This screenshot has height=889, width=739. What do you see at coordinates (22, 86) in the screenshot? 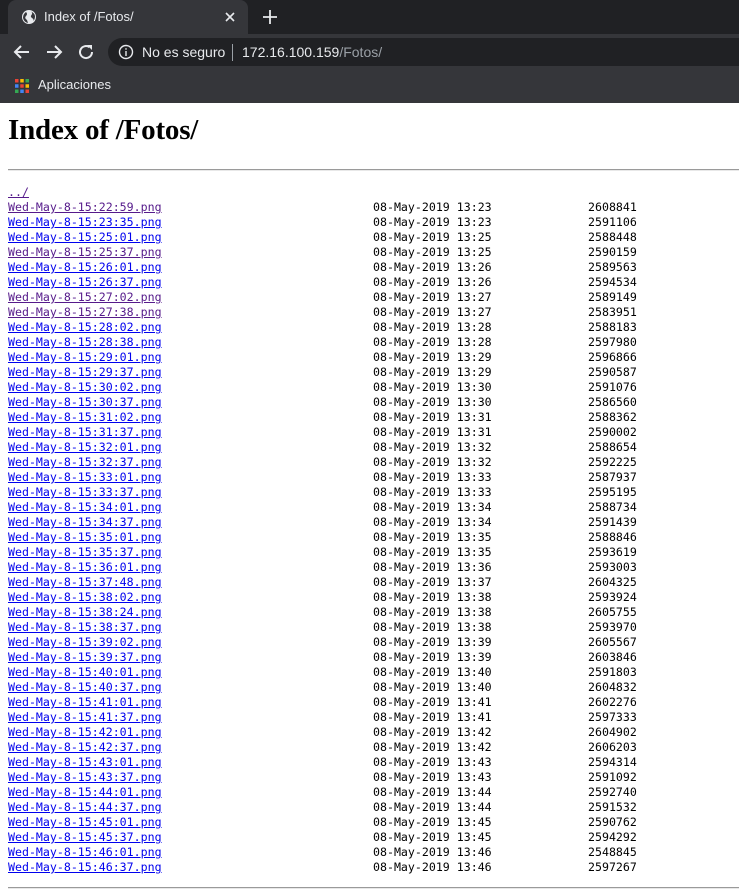
I see `apps-grid-icon` at bounding box center [22, 86].